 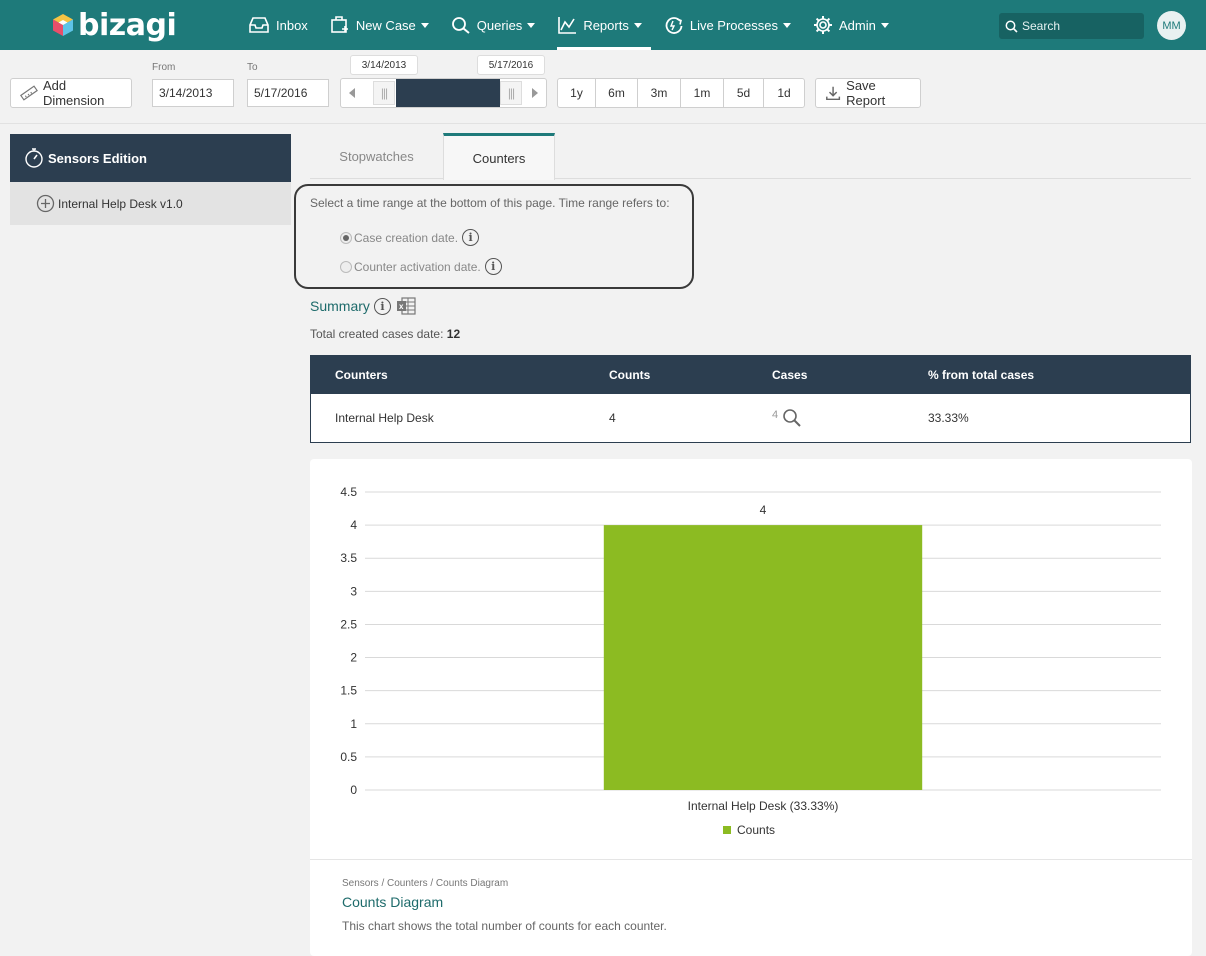 What do you see at coordinates (750, 418) in the screenshot?
I see `table-row: Internal Help Desk 4 4 33.33%` at bounding box center [750, 418].